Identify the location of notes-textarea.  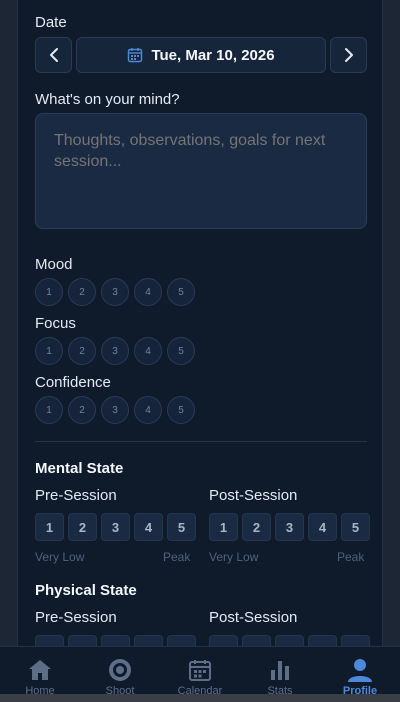
(201, 171).